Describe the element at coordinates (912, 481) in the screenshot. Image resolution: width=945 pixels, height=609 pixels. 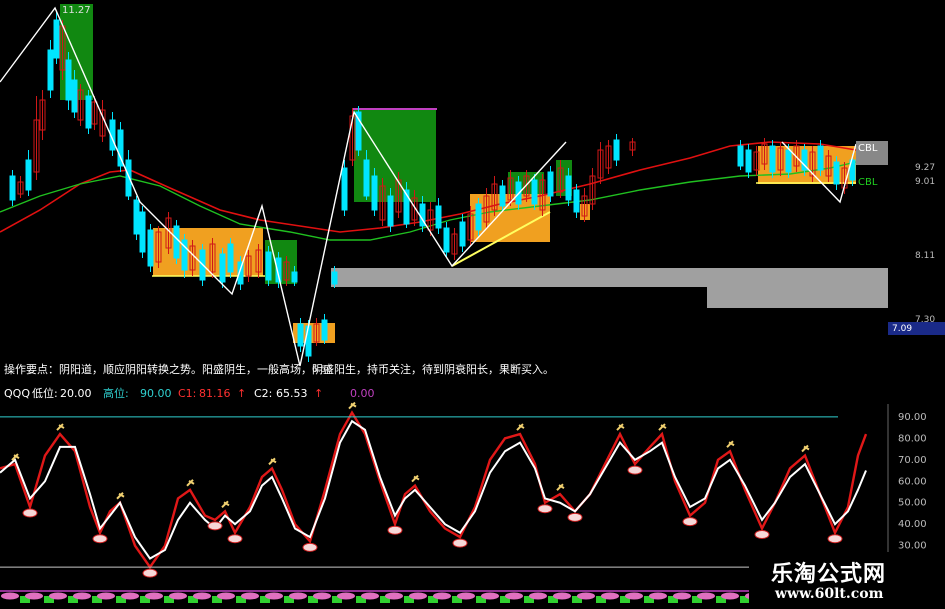
I see `oscillator-tick: 60.00` at that location.